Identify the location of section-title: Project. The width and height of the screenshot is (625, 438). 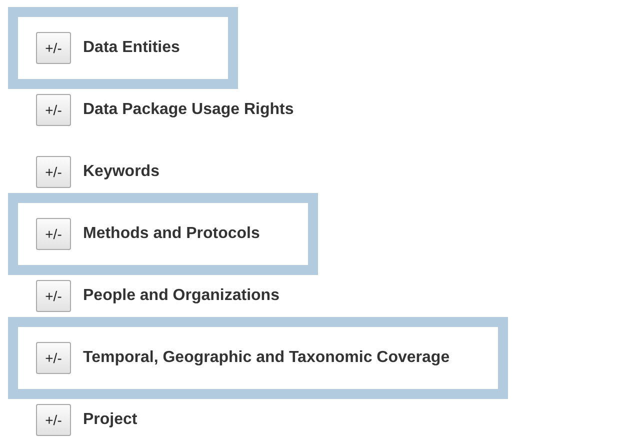
(110, 420).